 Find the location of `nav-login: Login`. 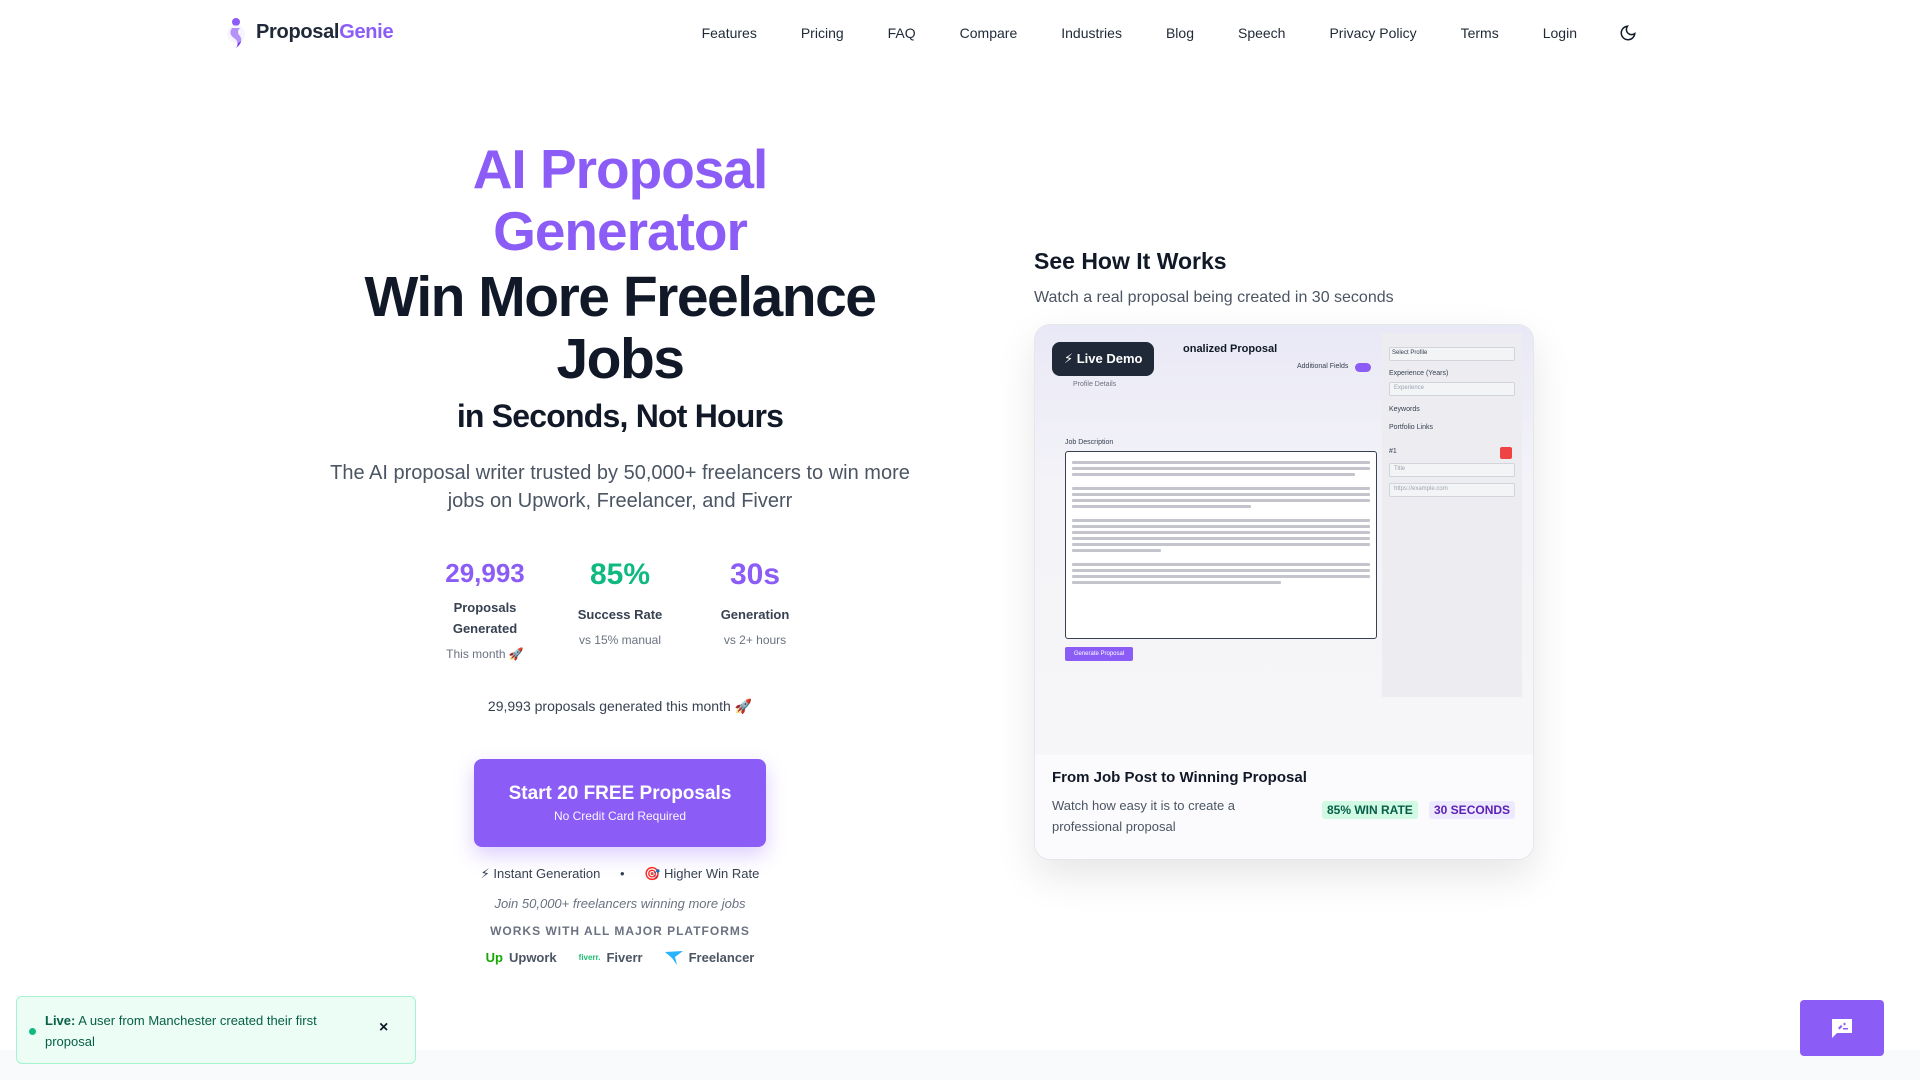

nav-login: Login is located at coordinates (1560, 33).